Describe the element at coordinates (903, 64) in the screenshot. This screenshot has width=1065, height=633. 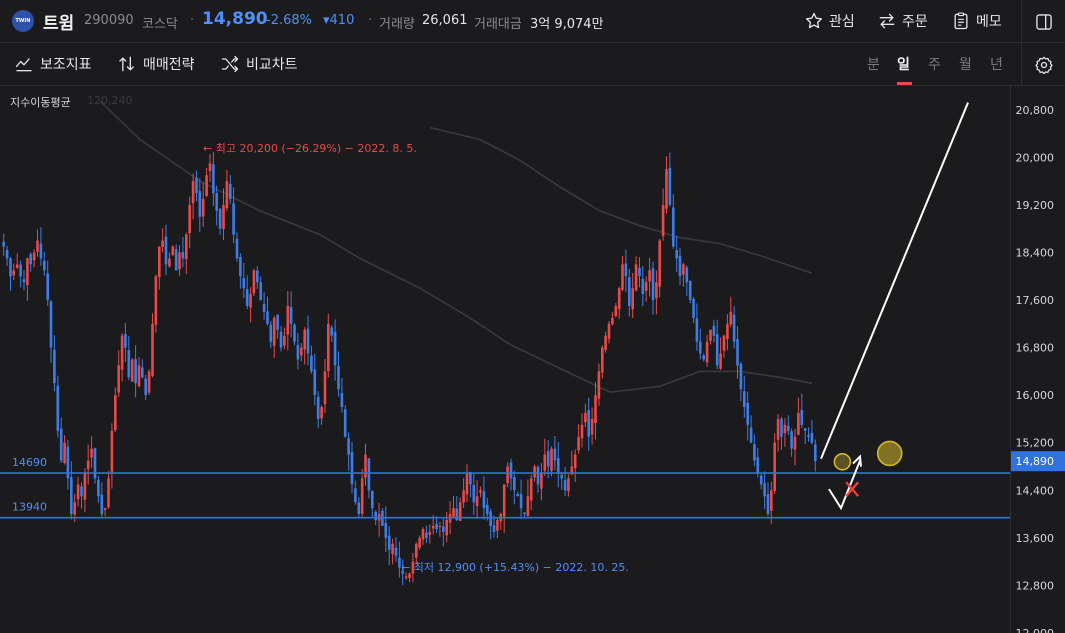
I see `period-day: 일` at that location.